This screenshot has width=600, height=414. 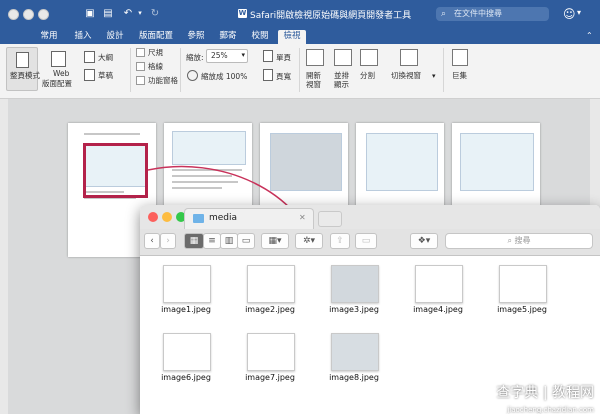 What do you see at coordinates (163, 80) in the screenshot?
I see `nav-pane-label: 功能窗格` at bounding box center [163, 80].